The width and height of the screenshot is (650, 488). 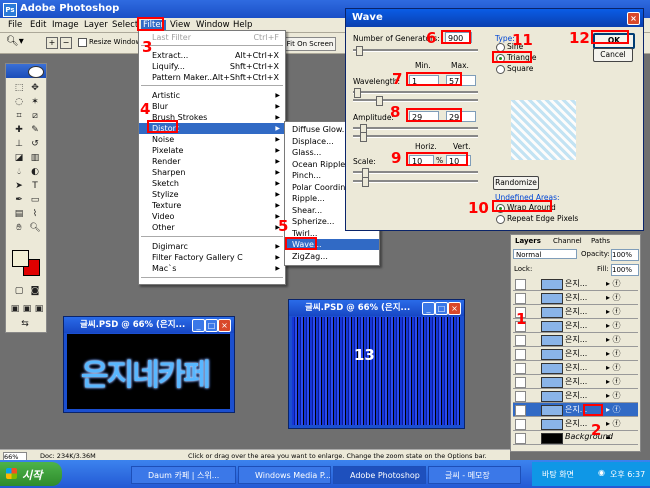 What do you see at coordinates (567, 241) in the screenshot?
I see `channels-tab: Channel` at bounding box center [567, 241].